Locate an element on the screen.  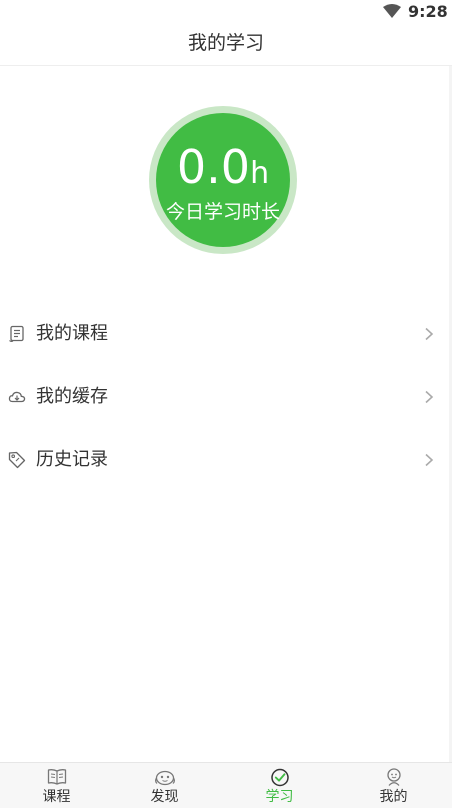
study-time-caption: 今日学习时长 is located at coordinates (222, 212).